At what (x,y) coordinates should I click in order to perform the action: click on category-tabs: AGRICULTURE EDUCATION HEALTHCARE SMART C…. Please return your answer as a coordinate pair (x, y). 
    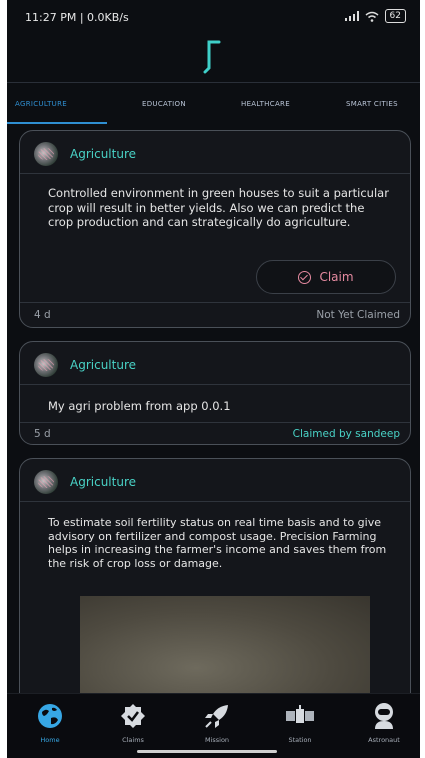
    Looking at the image, I should click on (213, 107).